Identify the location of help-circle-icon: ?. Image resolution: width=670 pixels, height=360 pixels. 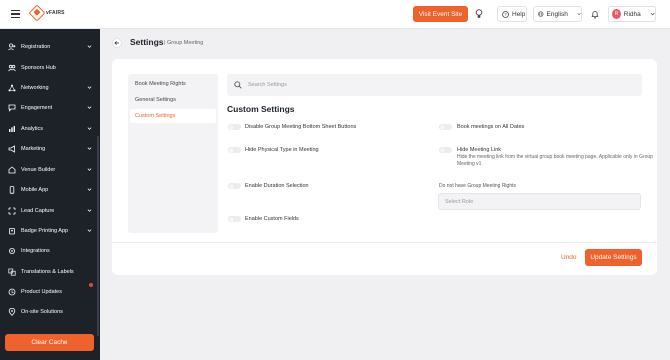
(505, 14).